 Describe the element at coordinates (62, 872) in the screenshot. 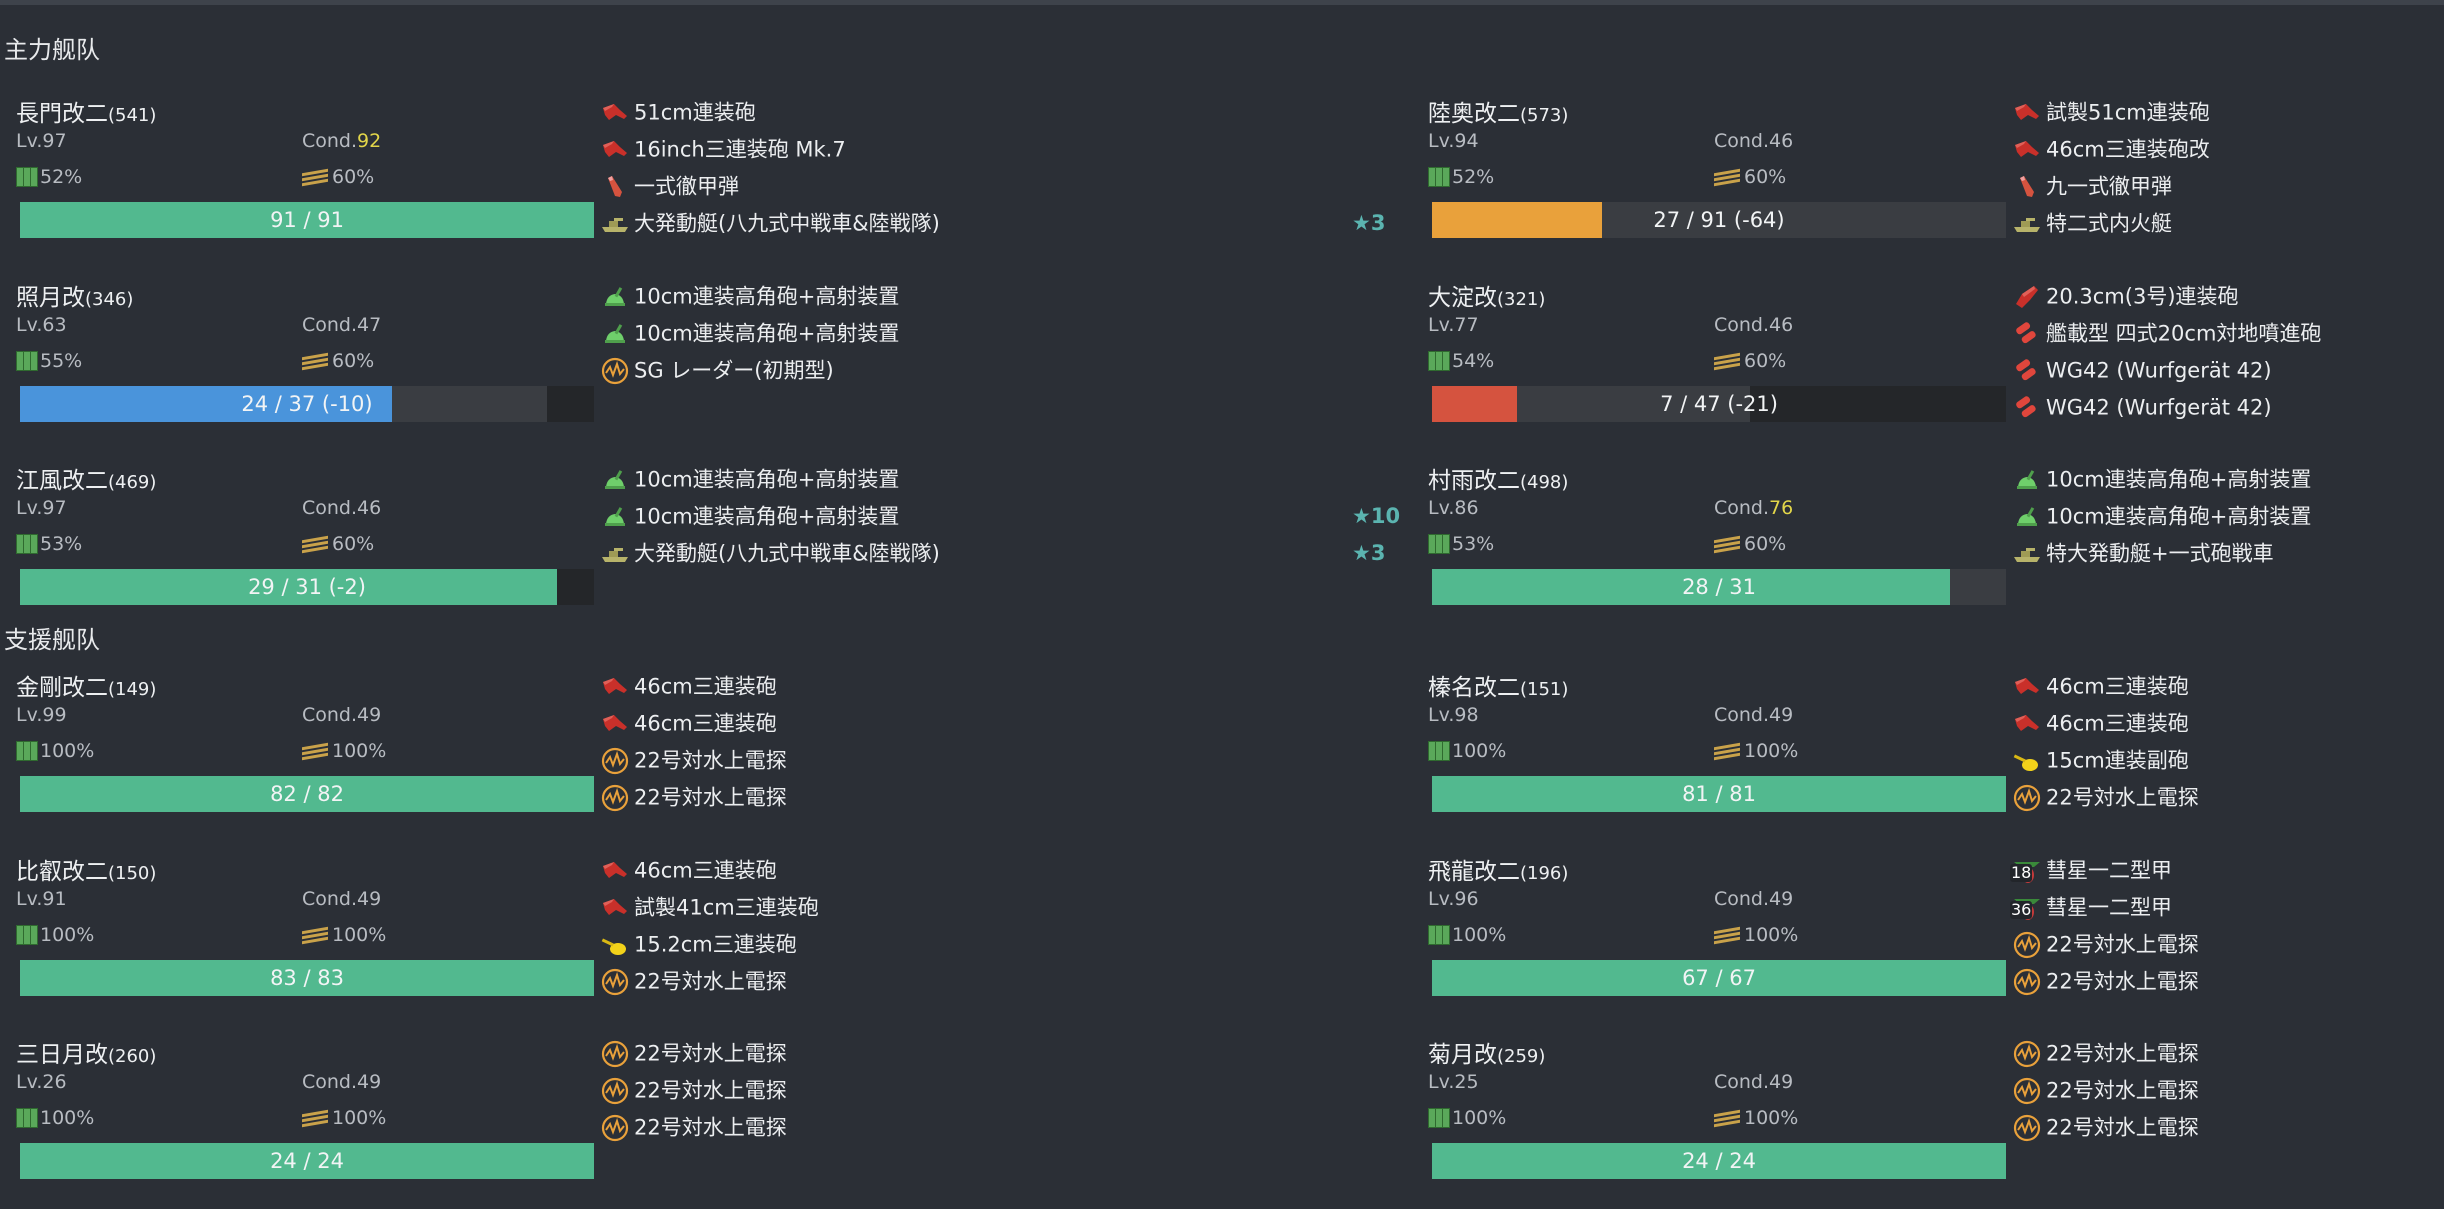

I see `ship-name-text: 比叡改二` at that location.